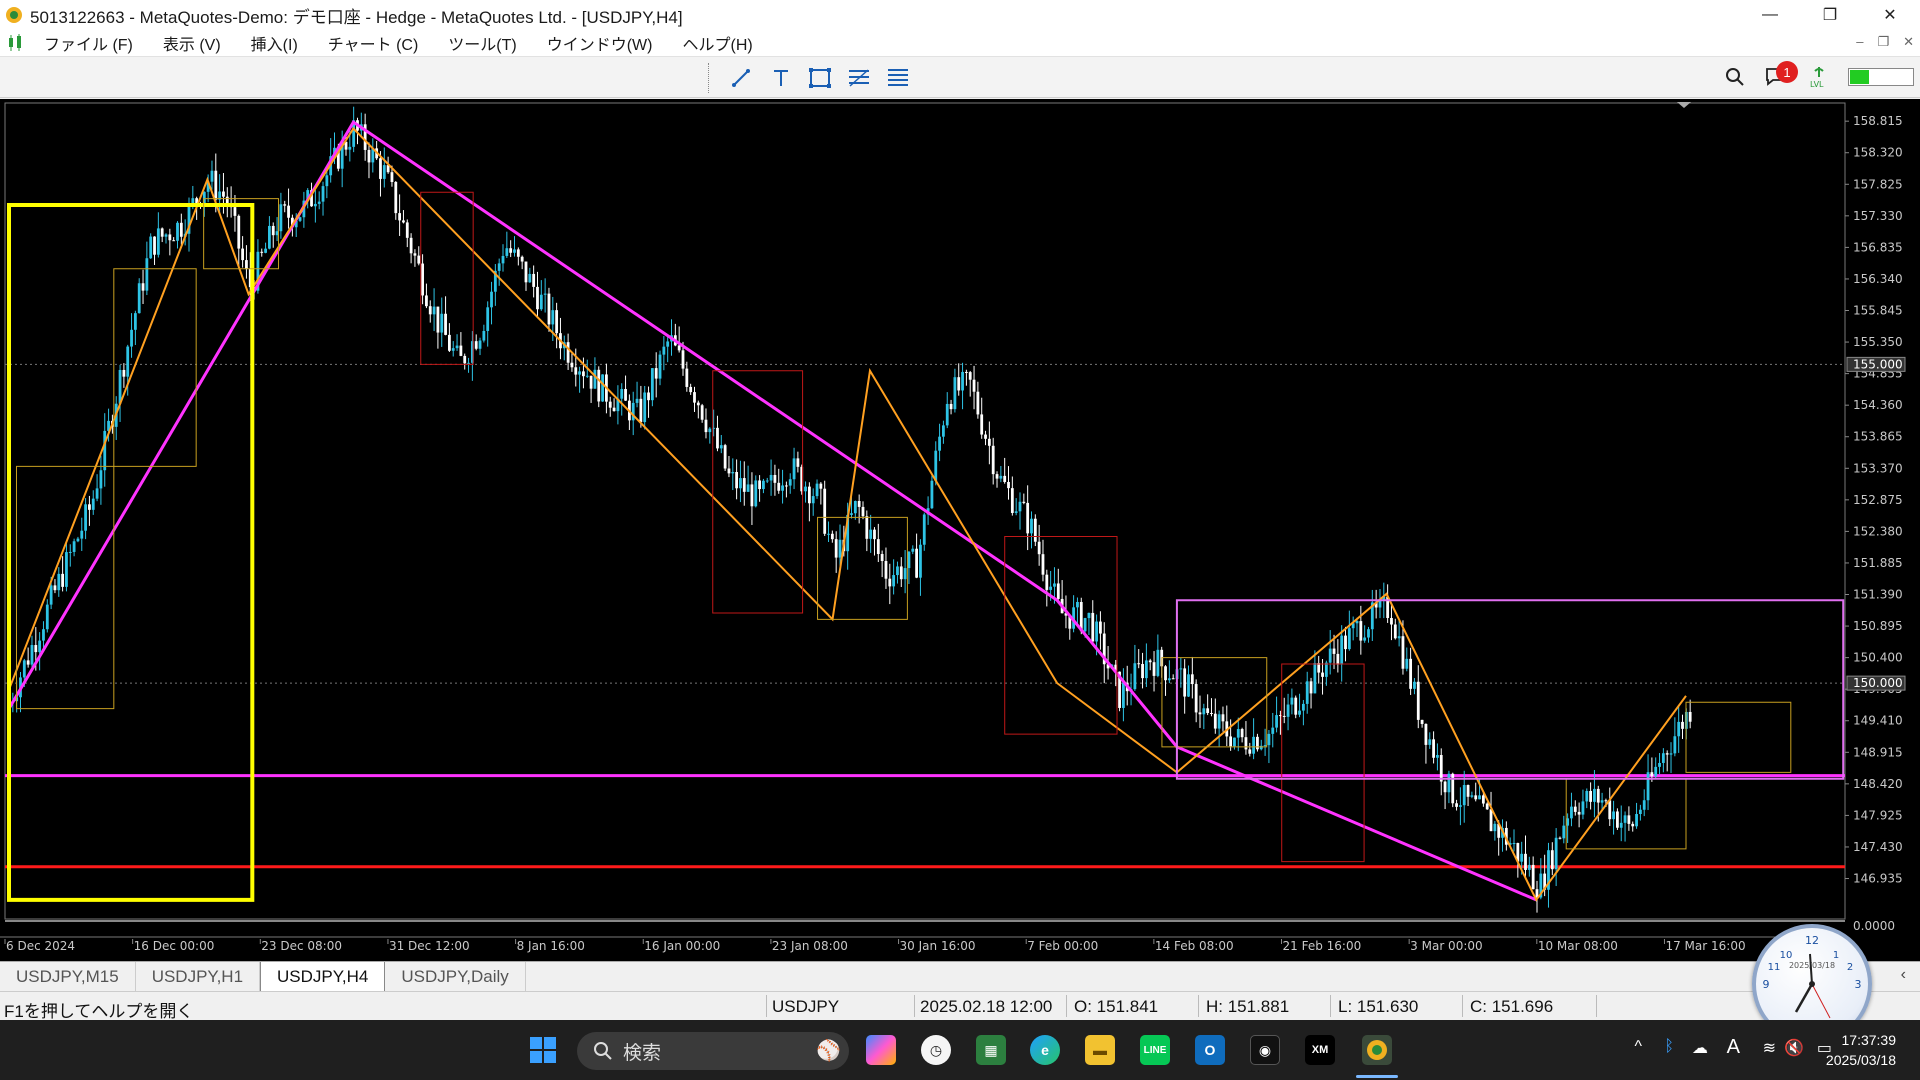 Image resolution: width=1920 pixels, height=1080 pixels. What do you see at coordinates (1903, 975) in the screenshot?
I see `tabs-scroll-arrow: ‹` at bounding box center [1903, 975].